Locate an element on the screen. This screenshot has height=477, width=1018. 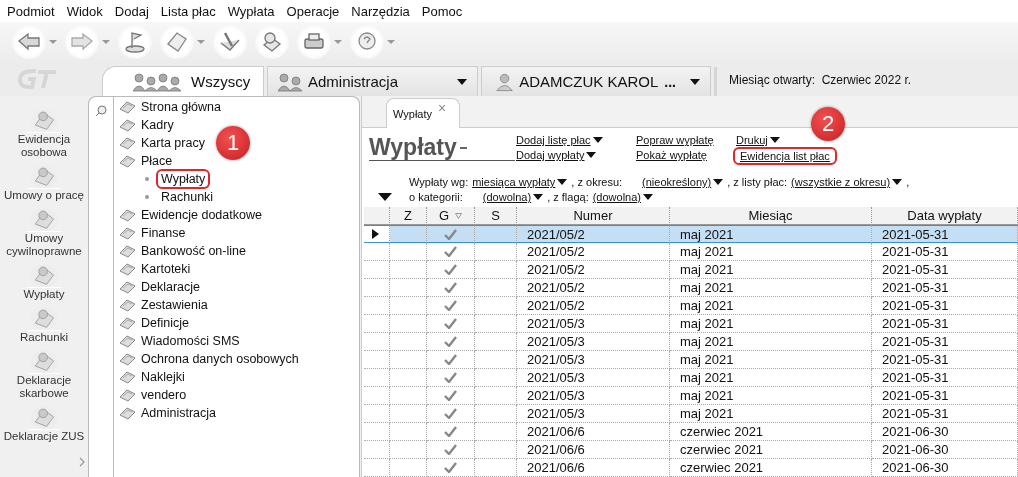
menu-item: Narzędzia is located at coordinates (380, 11).